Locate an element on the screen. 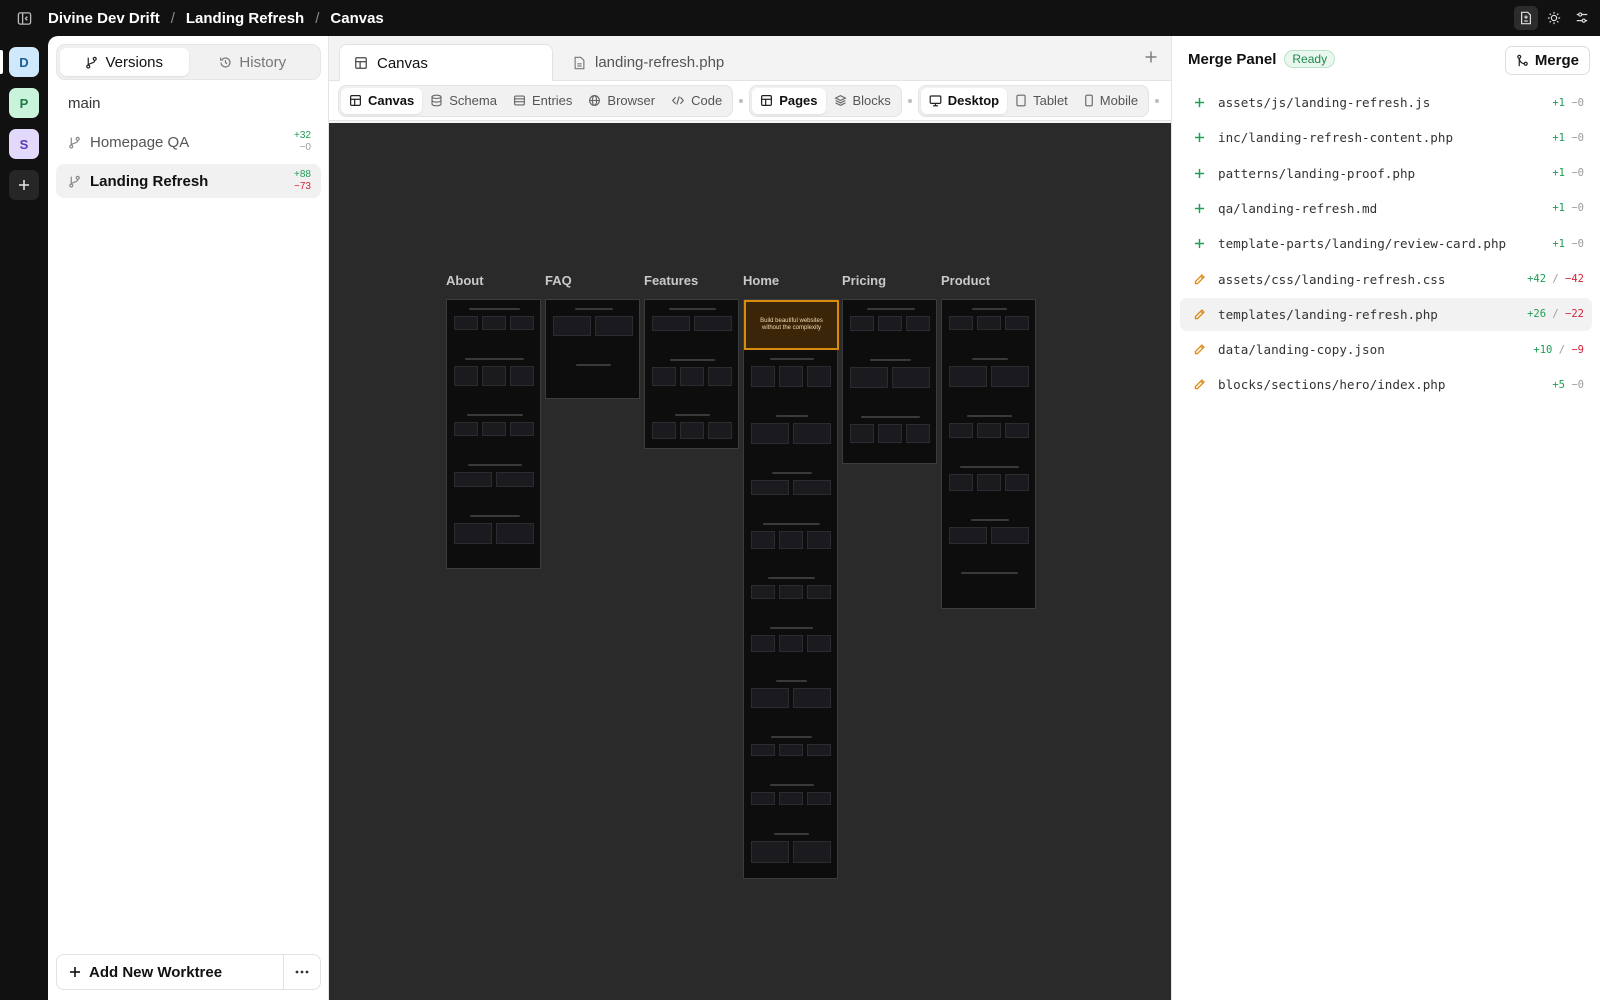 This screenshot has height=1000, width=1600. mode-blocks-button: Blocks is located at coordinates (862, 101).